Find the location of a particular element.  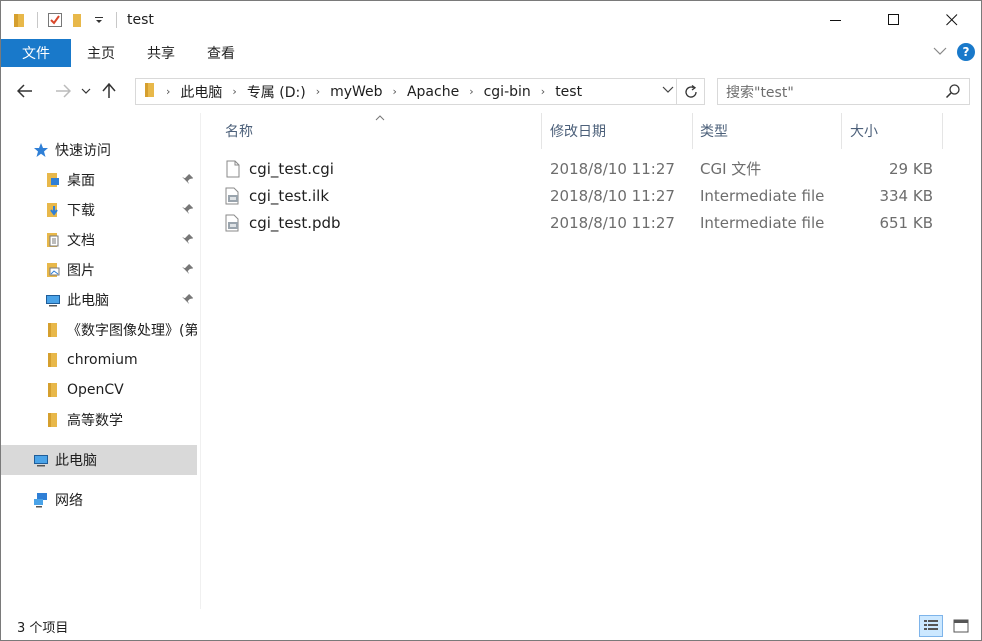

breadcrumb-test: test is located at coordinates (568, 92).